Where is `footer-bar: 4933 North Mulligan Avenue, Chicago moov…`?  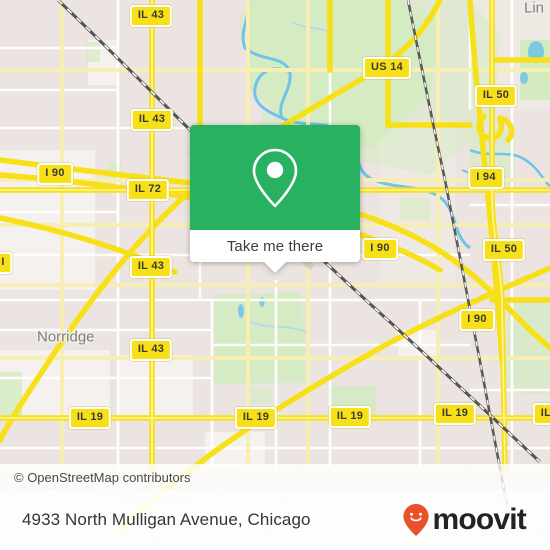
footer-bar: 4933 North Mulligan Avenue, Chicago moov… is located at coordinates (275, 520).